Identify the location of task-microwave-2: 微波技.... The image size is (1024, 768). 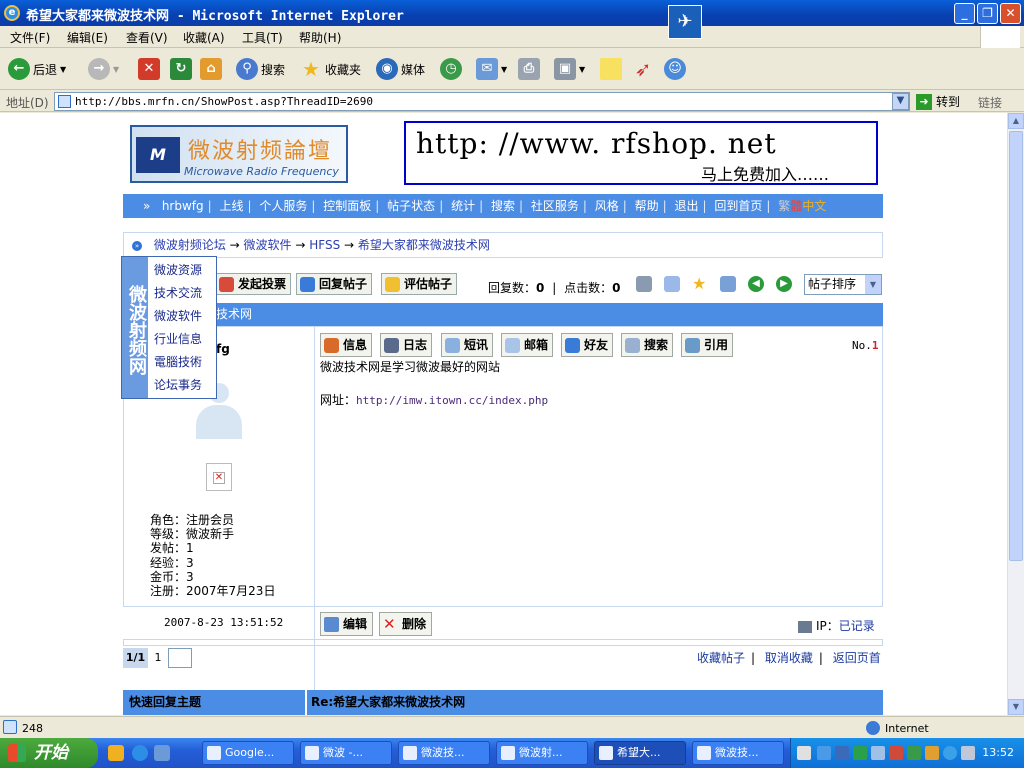
(444, 753).